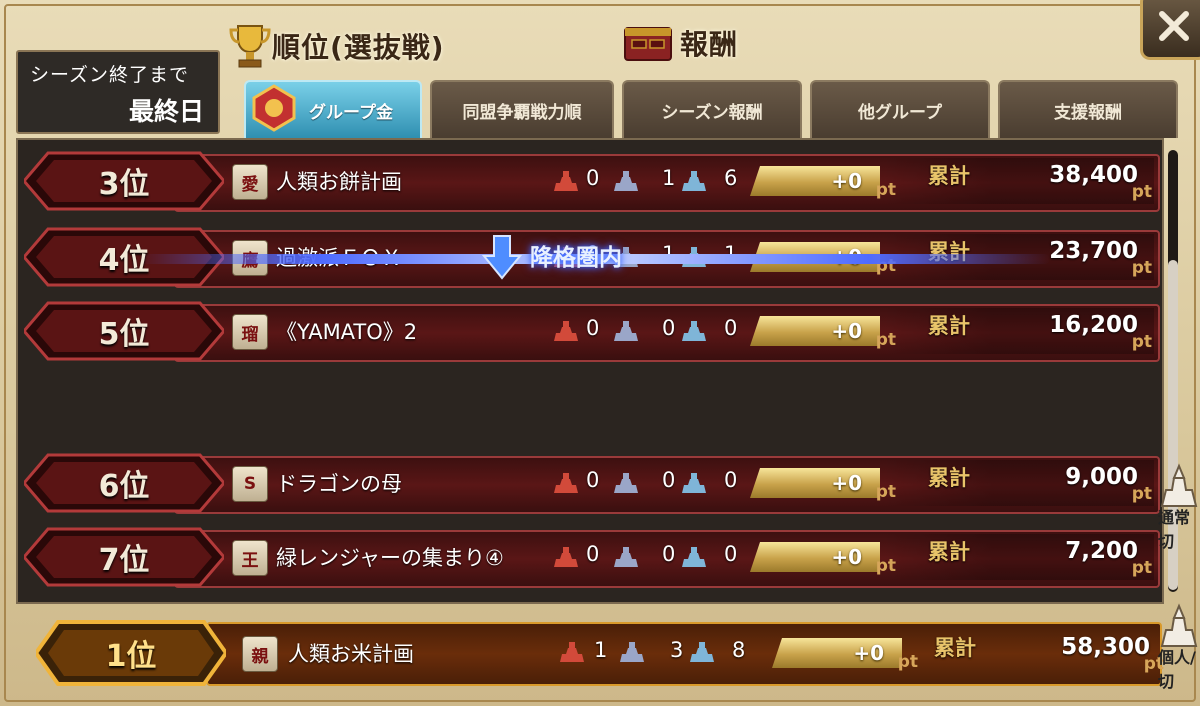 This screenshot has height=706, width=1200. Describe the element at coordinates (1093, 175) in the screenshot. I see `total-points: 38,400` at that location.